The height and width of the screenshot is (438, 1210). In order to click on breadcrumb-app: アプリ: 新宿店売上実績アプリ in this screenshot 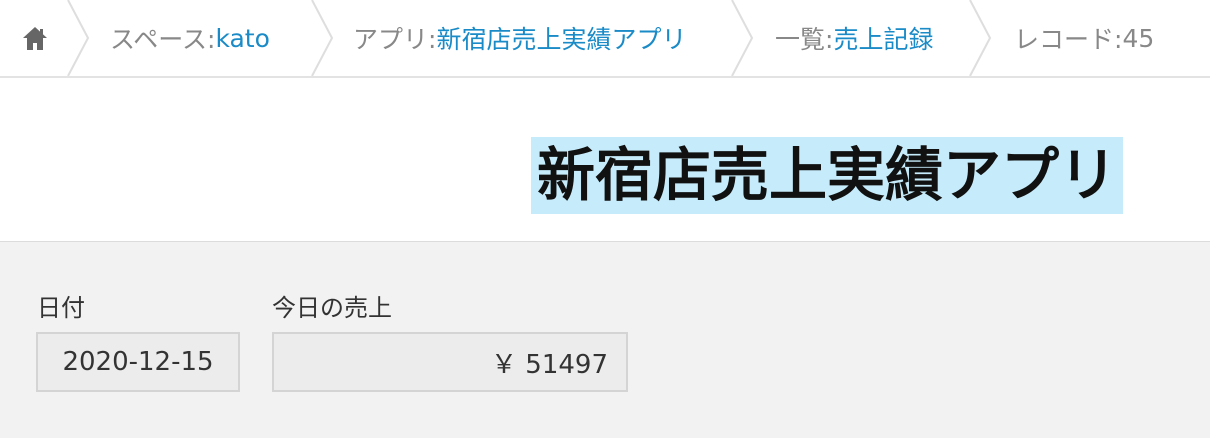, I will do `click(519, 38)`.